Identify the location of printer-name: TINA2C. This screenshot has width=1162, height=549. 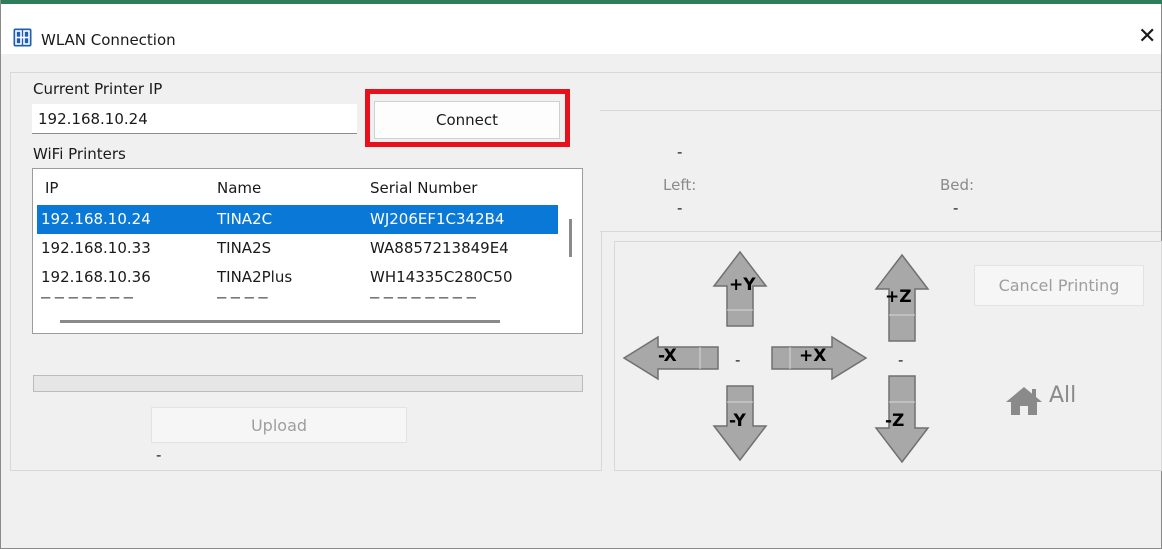
(245, 219).